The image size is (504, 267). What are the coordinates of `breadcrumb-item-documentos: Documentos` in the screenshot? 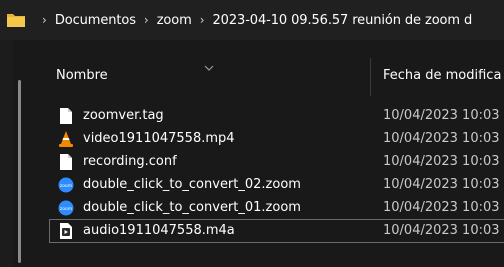 It's located at (95, 20).